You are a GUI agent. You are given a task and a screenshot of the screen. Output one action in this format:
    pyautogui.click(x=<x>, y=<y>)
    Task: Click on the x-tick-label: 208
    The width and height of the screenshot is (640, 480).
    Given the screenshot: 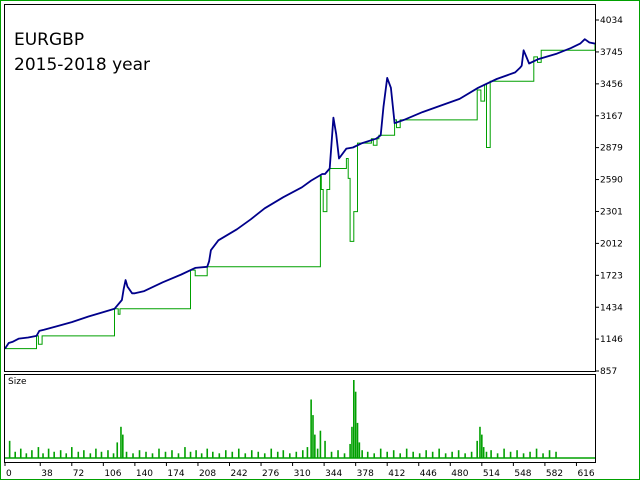 What is the action you would take?
    pyautogui.click(x=207, y=474)
    